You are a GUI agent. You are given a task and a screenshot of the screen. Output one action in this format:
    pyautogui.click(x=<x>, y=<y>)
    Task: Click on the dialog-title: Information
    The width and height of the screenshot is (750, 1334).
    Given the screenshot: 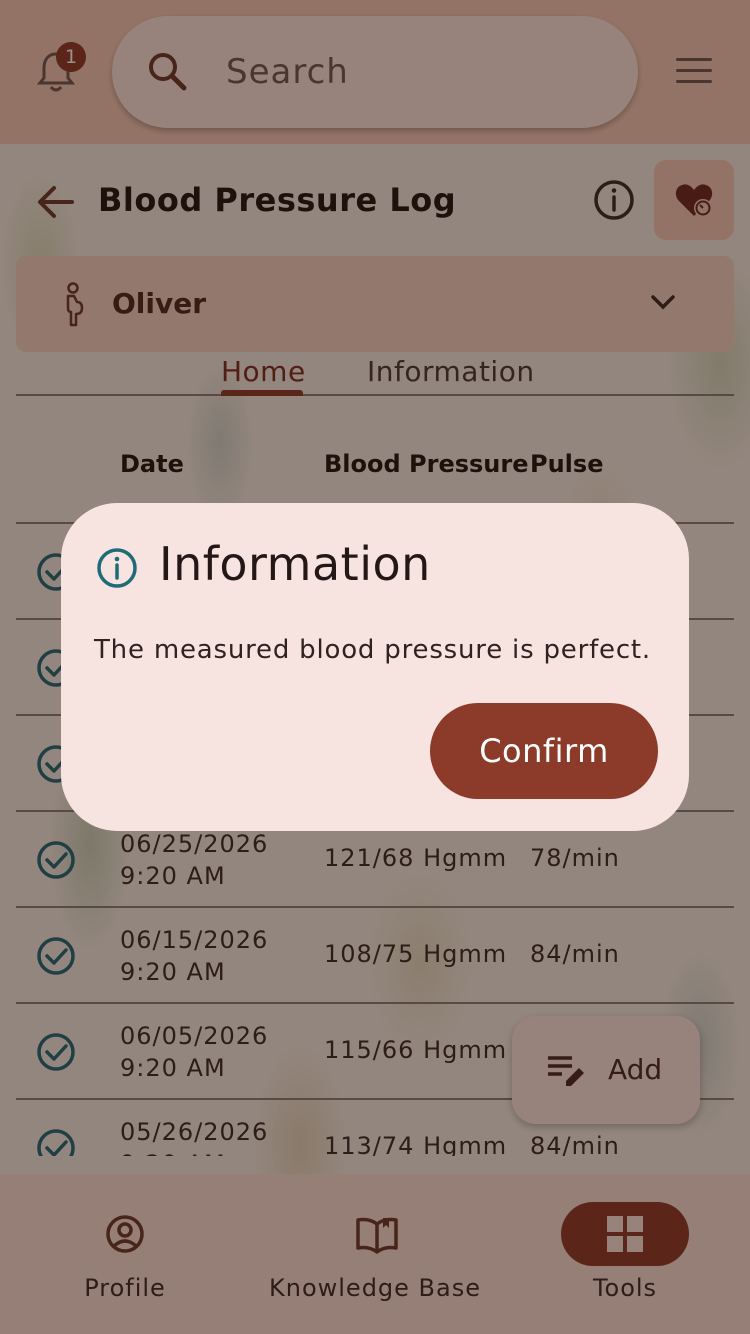 What is the action you would take?
    pyautogui.click(x=295, y=564)
    